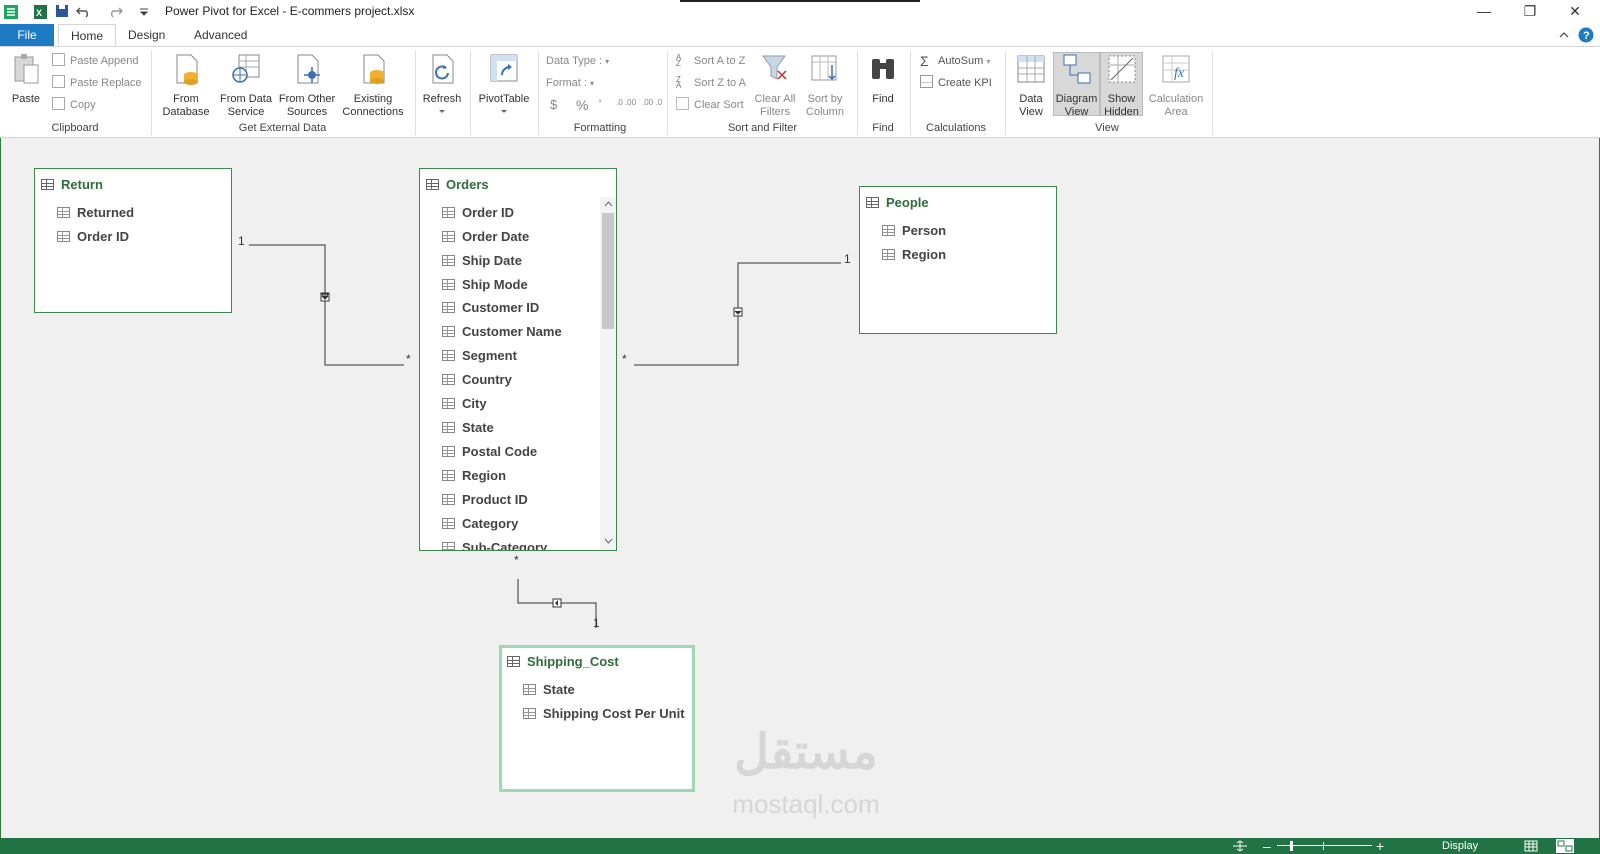 This screenshot has height=854, width=1600. What do you see at coordinates (489, 452) in the screenshot?
I see `column-item: Postal Code` at bounding box center [489, 452].